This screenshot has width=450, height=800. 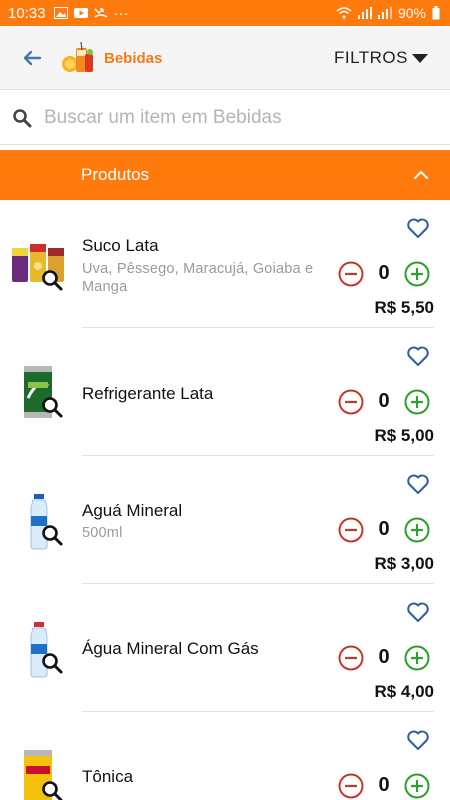 I want to click on product-name: Aguá Mineral, so click(x=132, y=510).